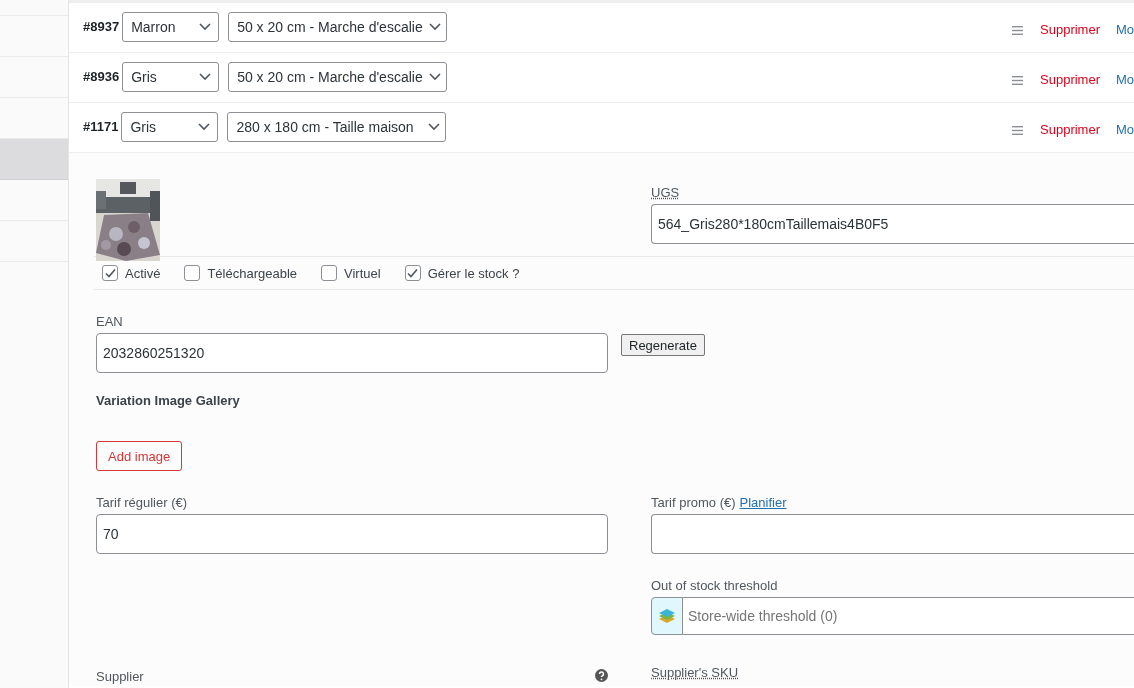 The image size is (1134, 688). Describe the element at coordinates (362, 273) in the screenshot. I see `checkbox-label: Virtuel` at that location.